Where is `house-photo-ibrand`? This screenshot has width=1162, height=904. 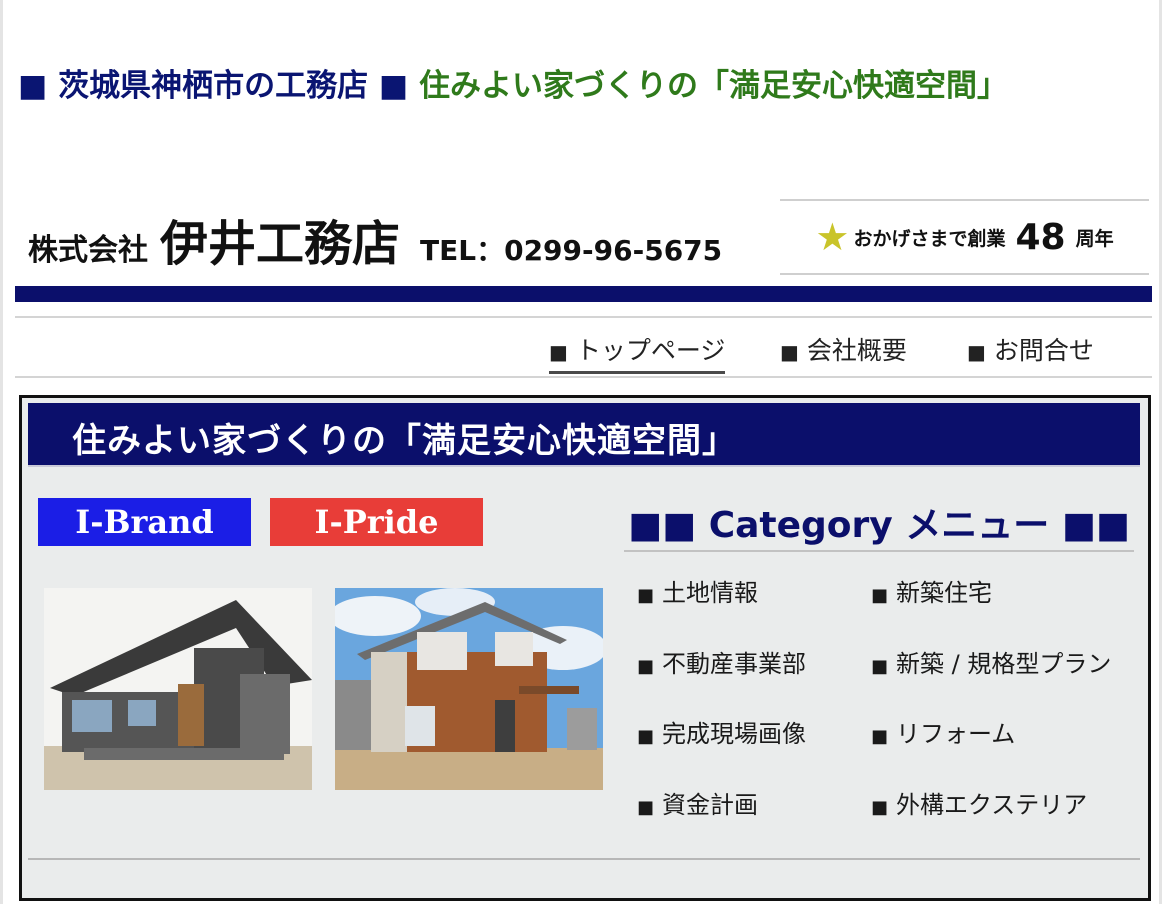
house-photo-ibrand is located at coordinates (178, 689).